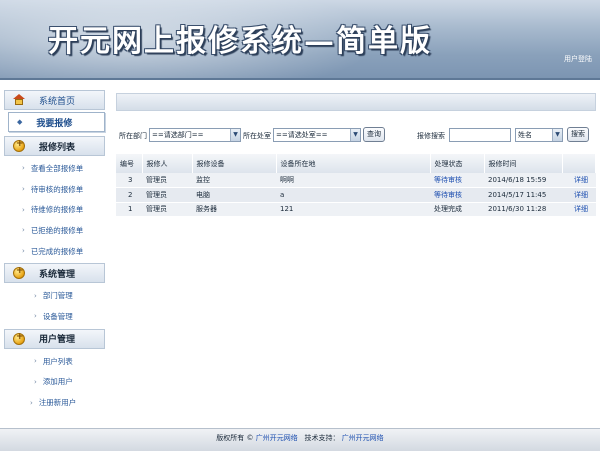 Image resolution: width=600 pixels, height=451 pixels. I want to click on dept-select: ==请选部门== ▼, so click(195, 135).